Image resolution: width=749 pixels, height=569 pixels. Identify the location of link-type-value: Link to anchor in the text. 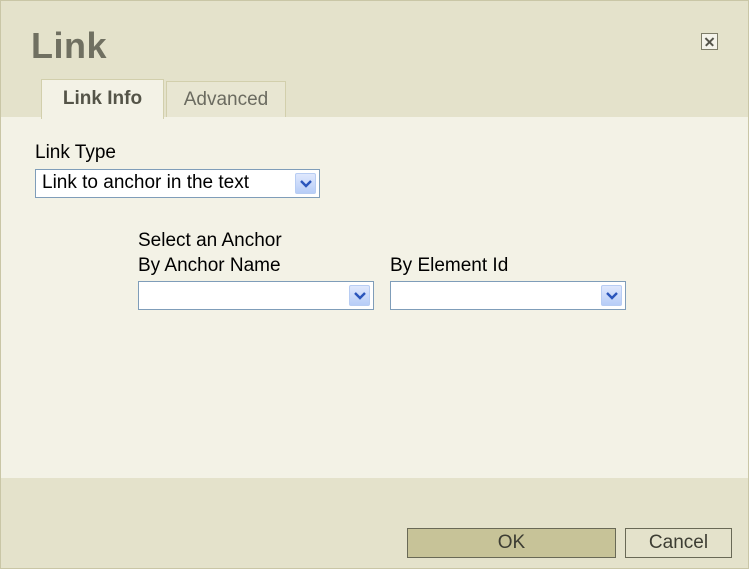
(146, 182).